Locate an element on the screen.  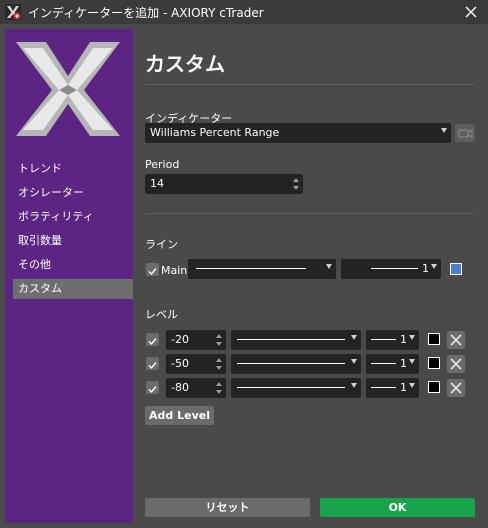
level-value: -50 is located at coordinates (180, 363).